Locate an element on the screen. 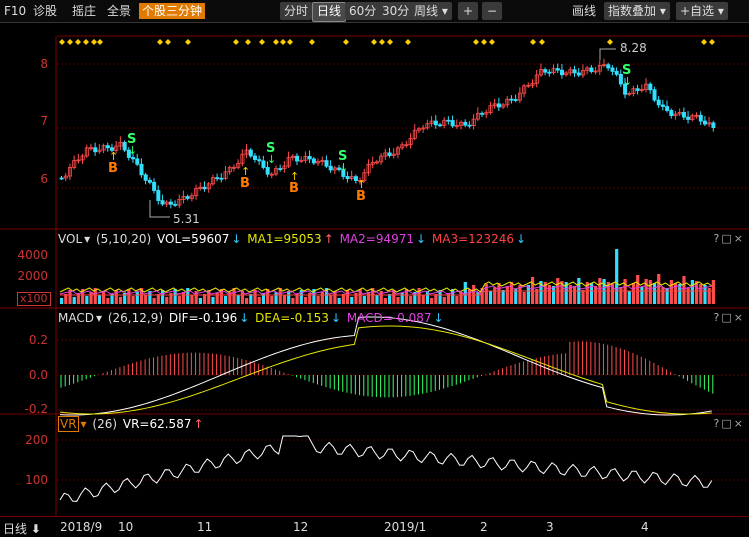  x-tick: 3 is located at coordinates (550, 527).